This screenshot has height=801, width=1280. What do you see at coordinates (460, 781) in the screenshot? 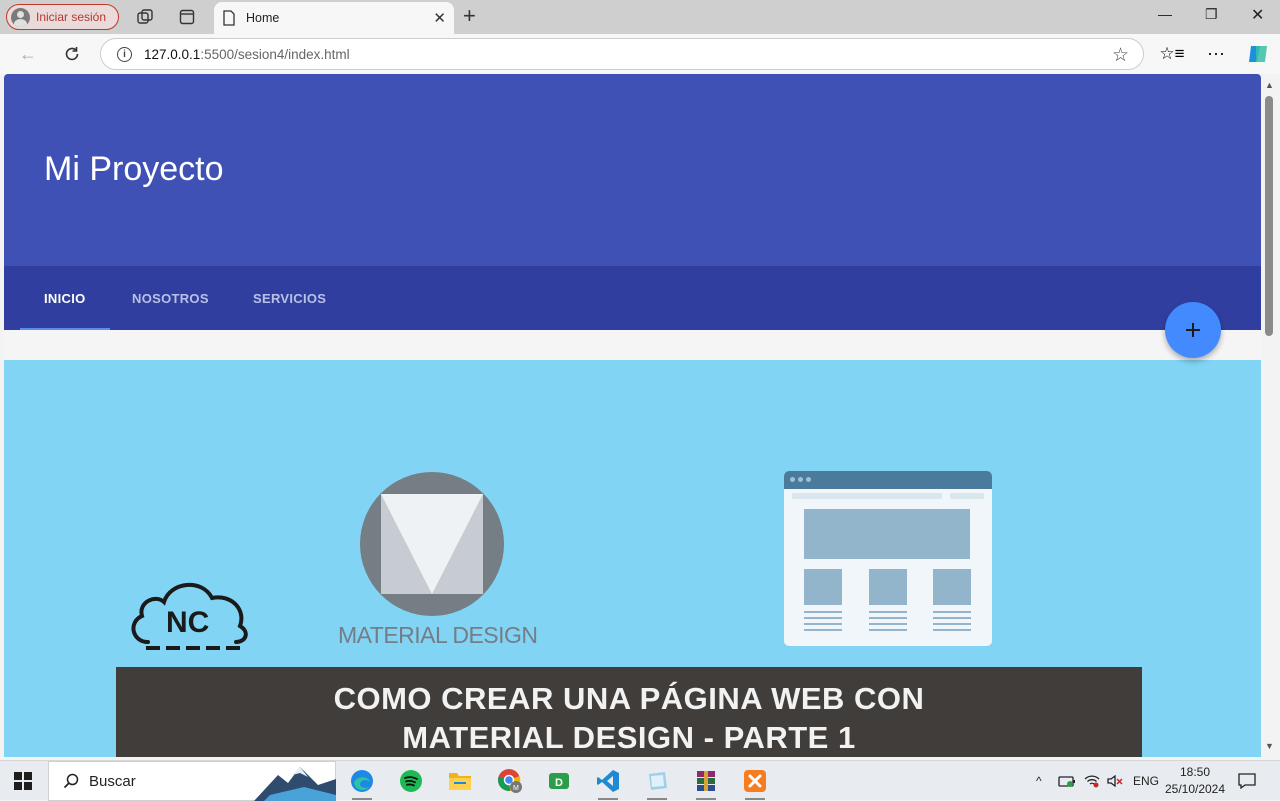
I see `file-explorer-taskbar-icon` at bounding box center [460, 781].